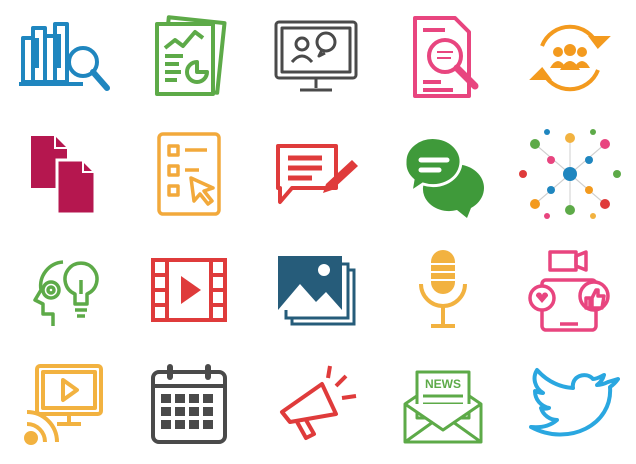  What do you see at coordinates (443, 406) in the screenshot?
I see `newsletter-icon: NEWS` at bounding box center [443, 406].